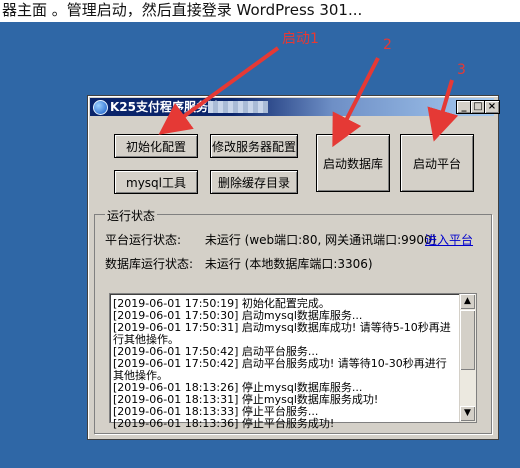 This screenshot has height=468, width=520. Describe the element at coordinates (288, 264) in the screenshot. I see `db-status-value: 未运行 (本地数据库端口:3306)` at that location.